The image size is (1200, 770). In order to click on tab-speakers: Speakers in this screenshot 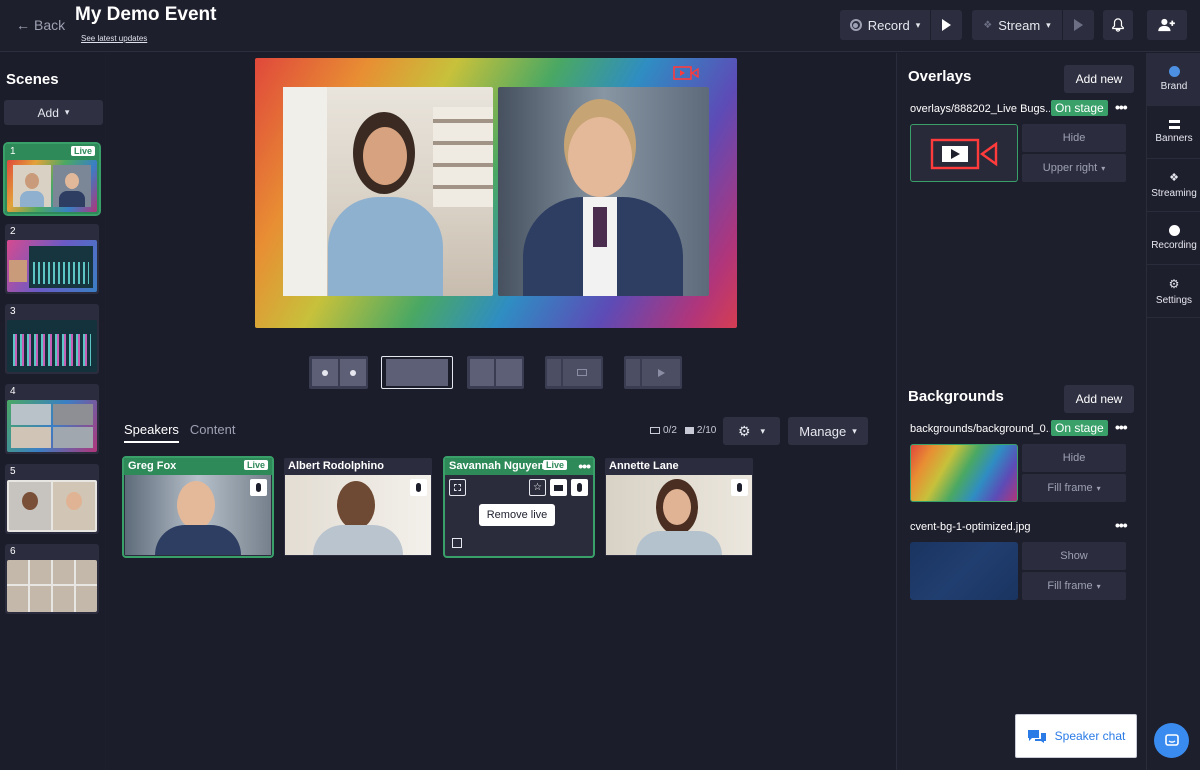, I will do `click(151, 432)`.